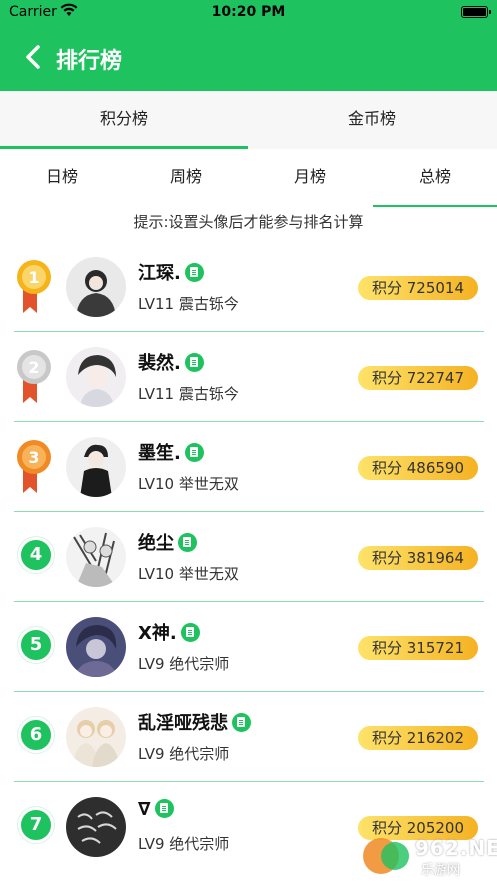 The height and width of the screenshot is (883, 497). Describe the element at coordinates (186, 178) in the screenshot. I see `tab-weekly: 周榜` at that location.